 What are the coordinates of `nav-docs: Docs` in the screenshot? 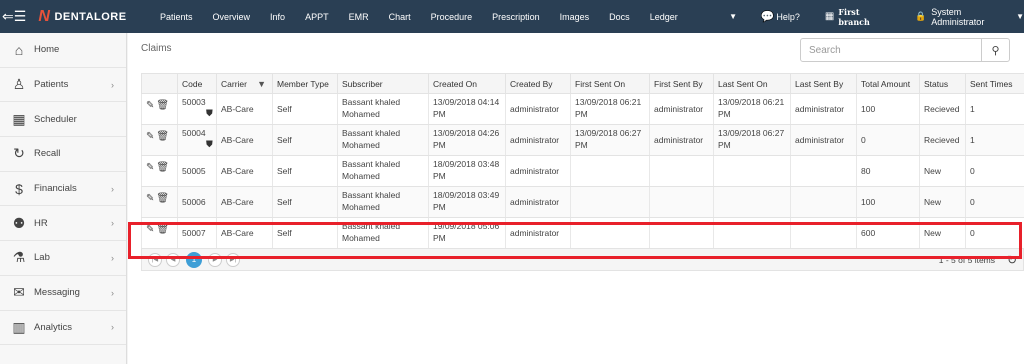 It's located at (619, 16).